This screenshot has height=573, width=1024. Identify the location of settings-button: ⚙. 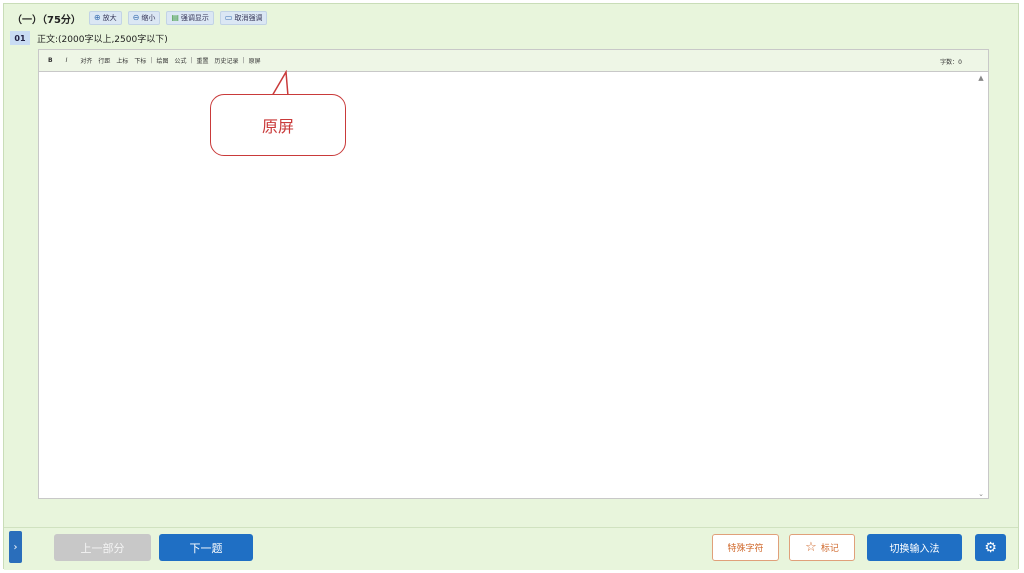
(990, 547).